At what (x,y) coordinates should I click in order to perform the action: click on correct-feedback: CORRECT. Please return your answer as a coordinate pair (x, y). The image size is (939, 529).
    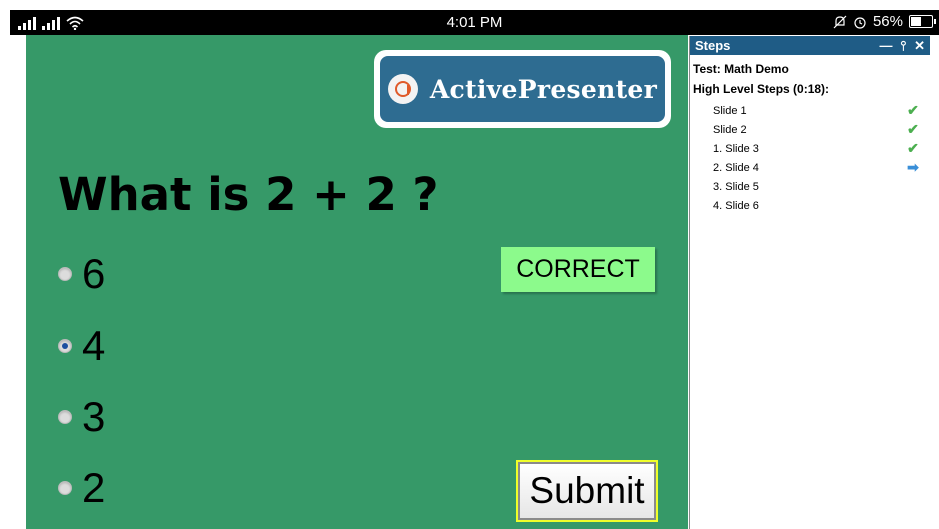
    Looking at the image, I should click on (578, 269).